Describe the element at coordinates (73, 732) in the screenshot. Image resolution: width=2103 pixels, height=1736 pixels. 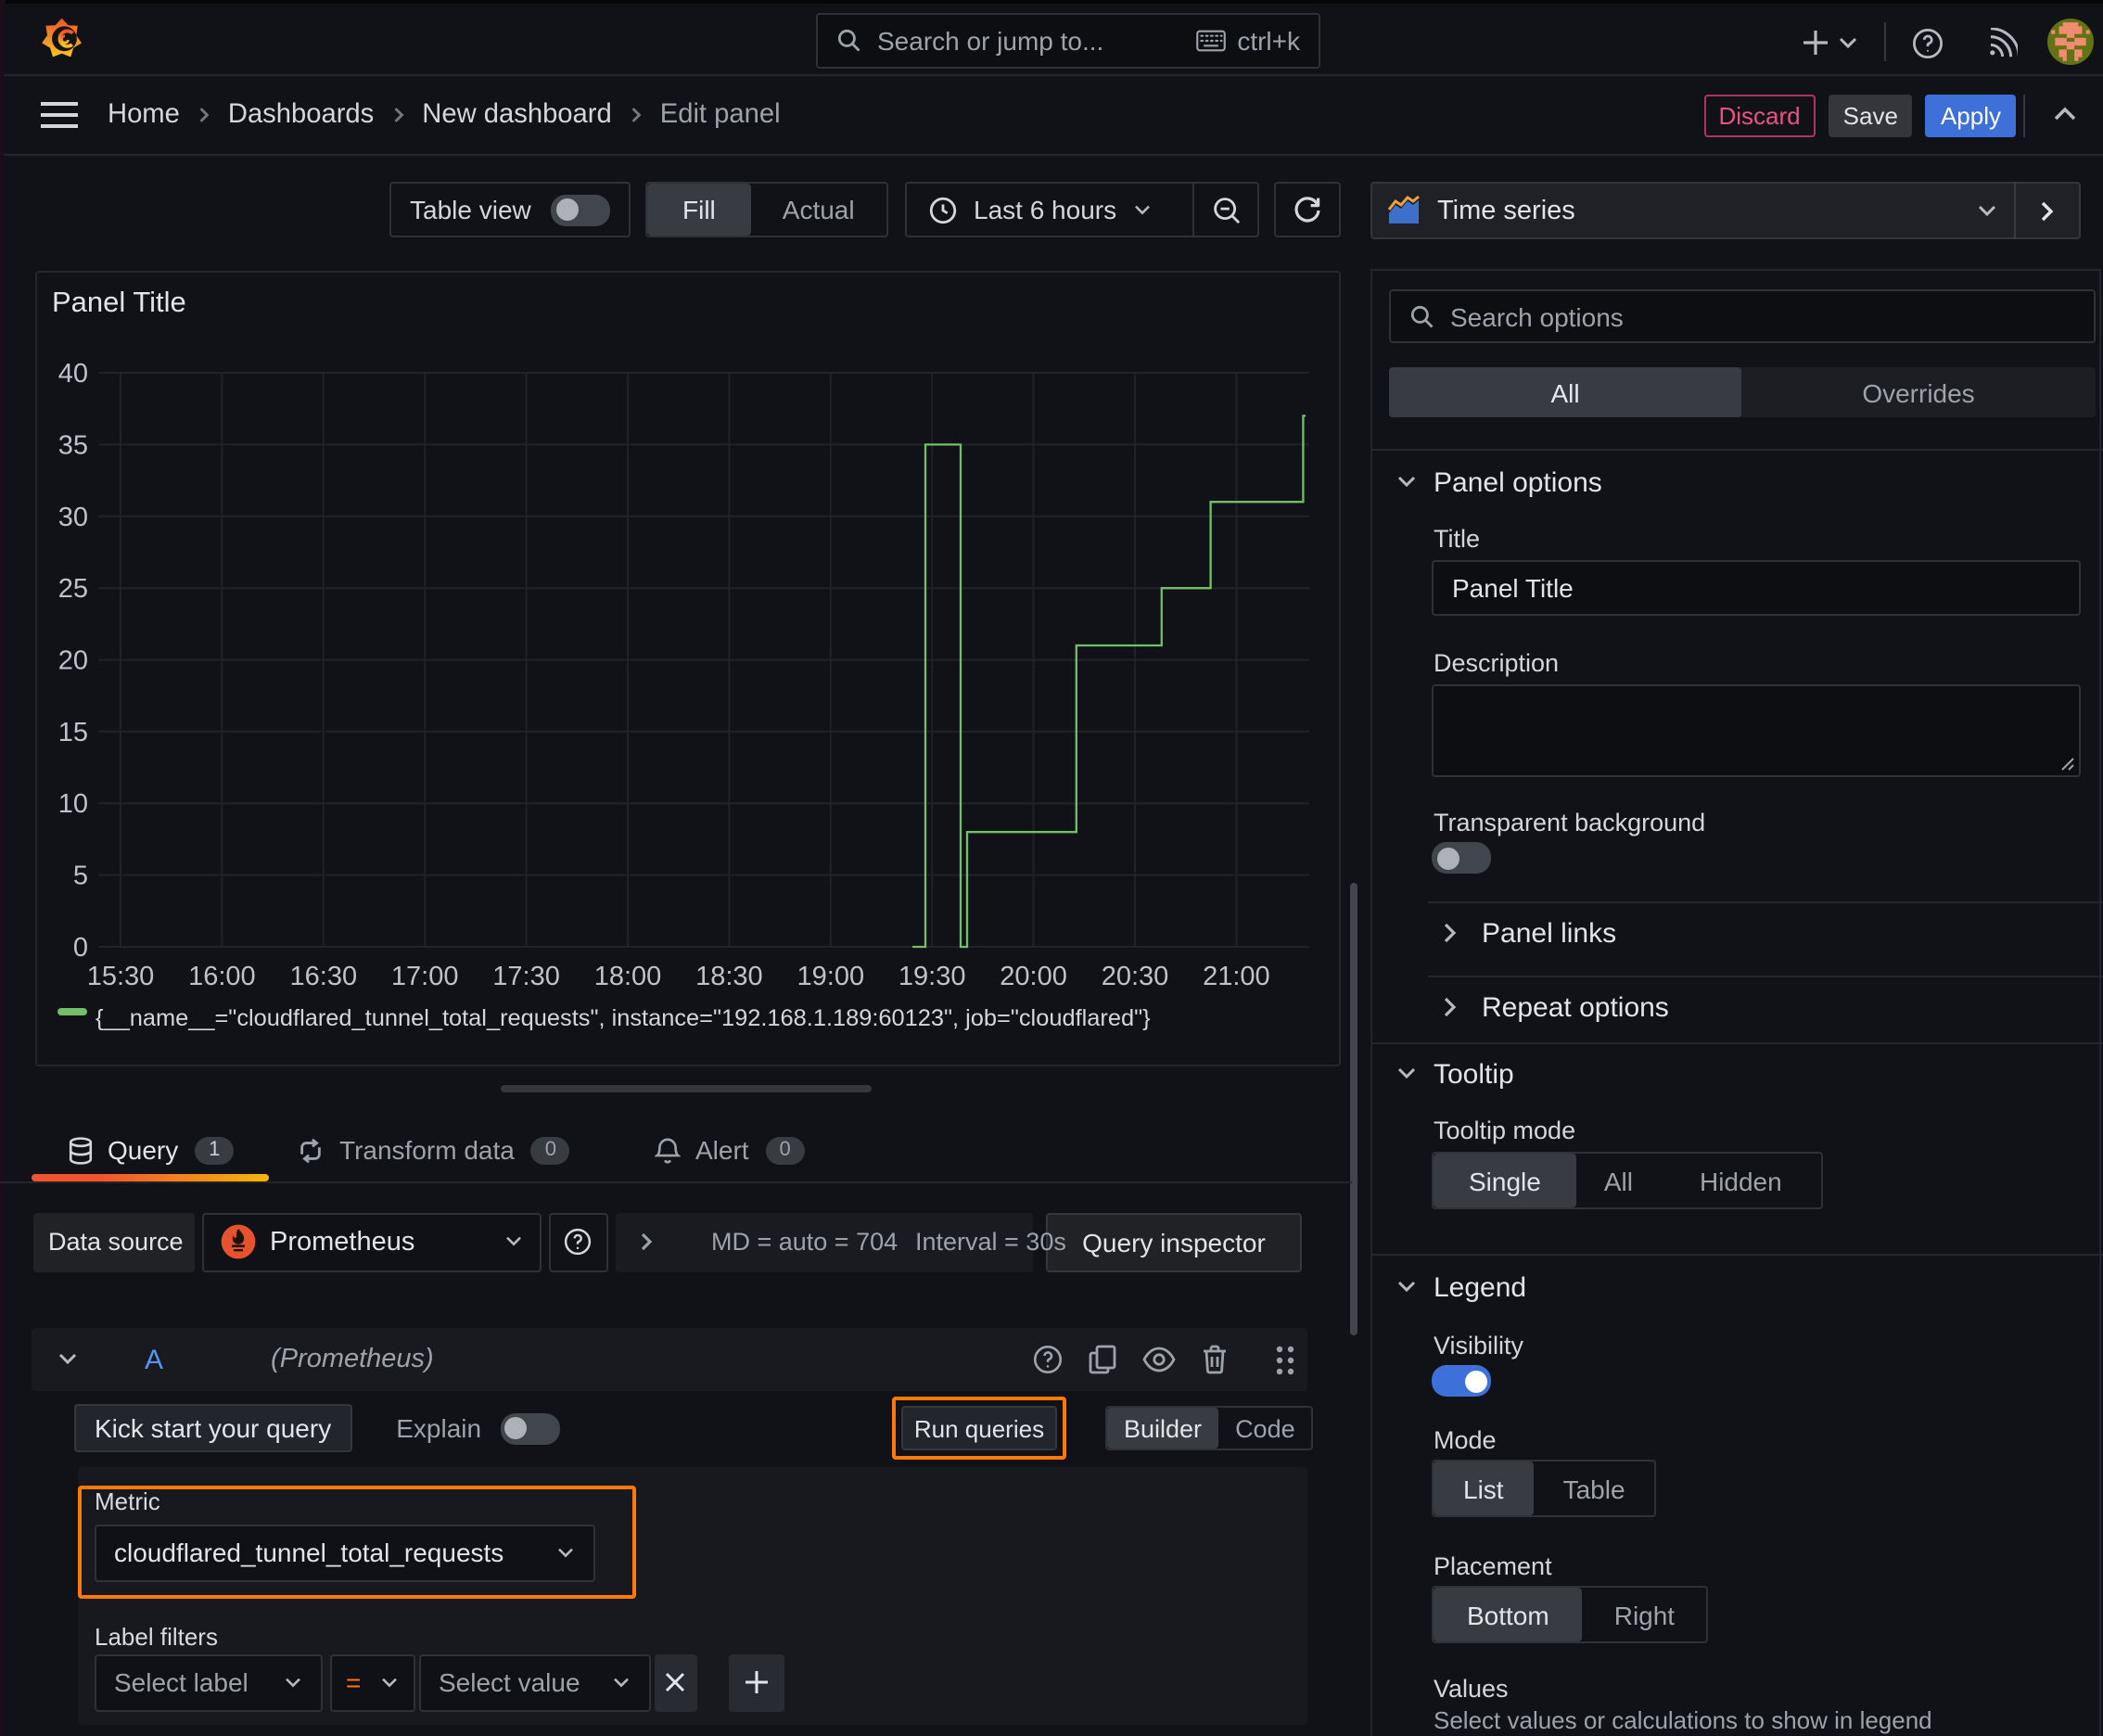
I see `svg-text: 15` at that location.